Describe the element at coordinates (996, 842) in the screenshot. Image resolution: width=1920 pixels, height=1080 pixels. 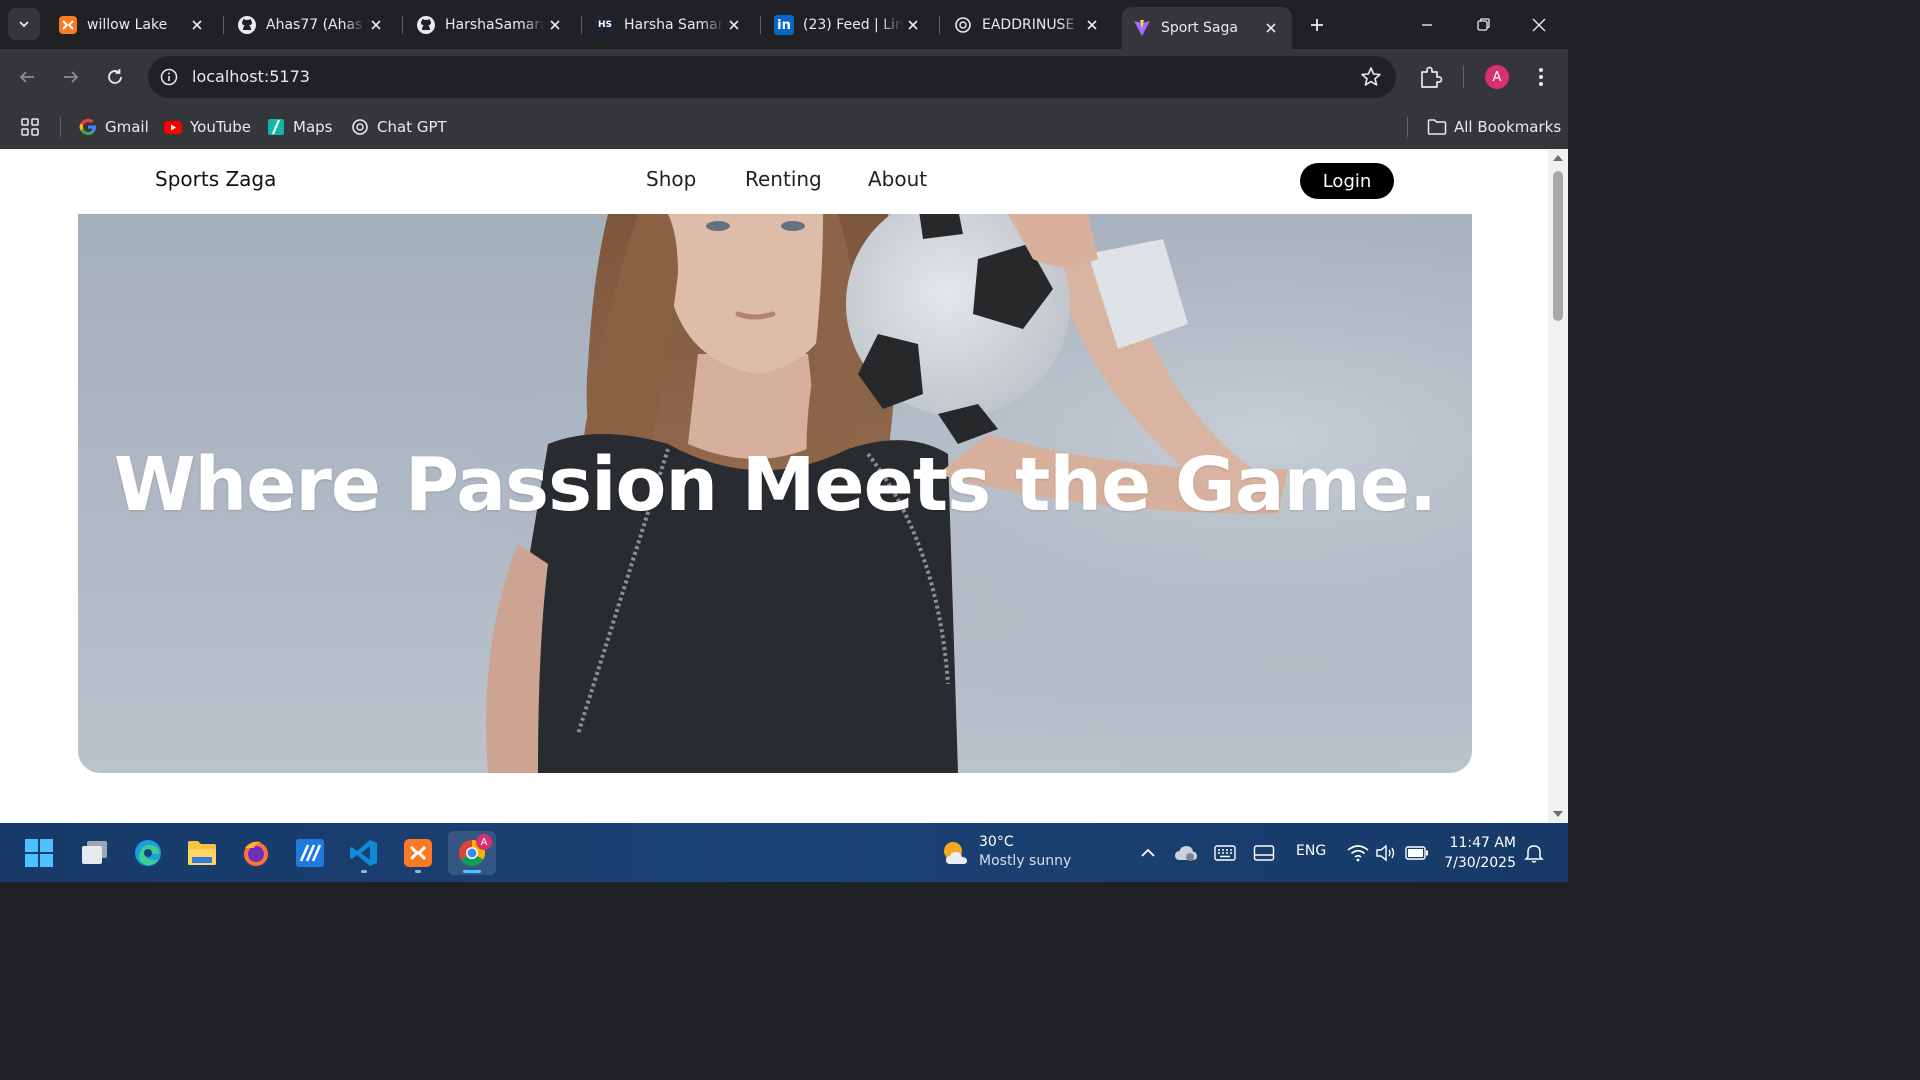
I see `weather-temperature: 30°C` at that location.